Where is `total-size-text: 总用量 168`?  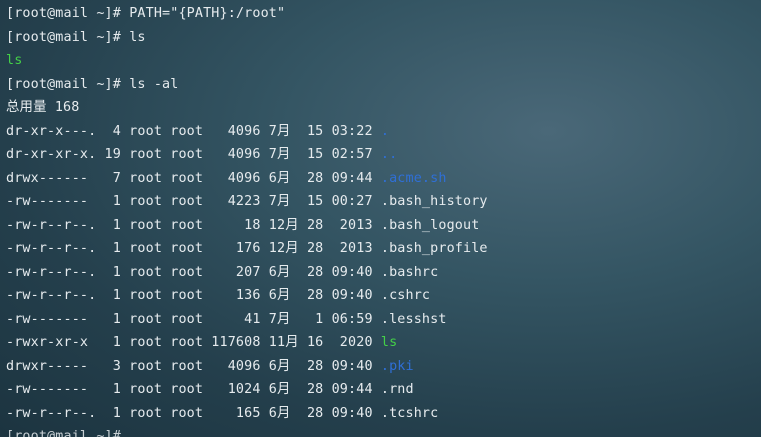
total-size-text: 总用量 168 is located at coordinates (43, 107).